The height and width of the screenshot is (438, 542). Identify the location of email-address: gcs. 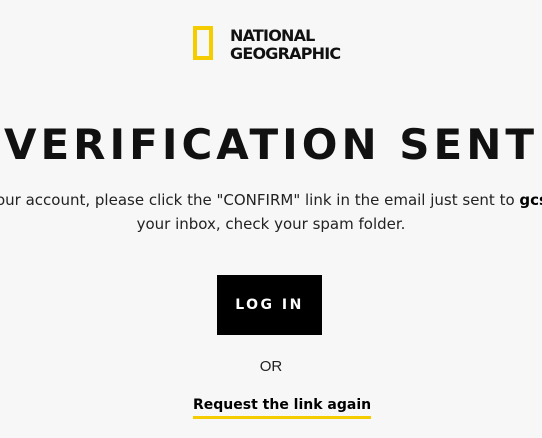
(530, 200).